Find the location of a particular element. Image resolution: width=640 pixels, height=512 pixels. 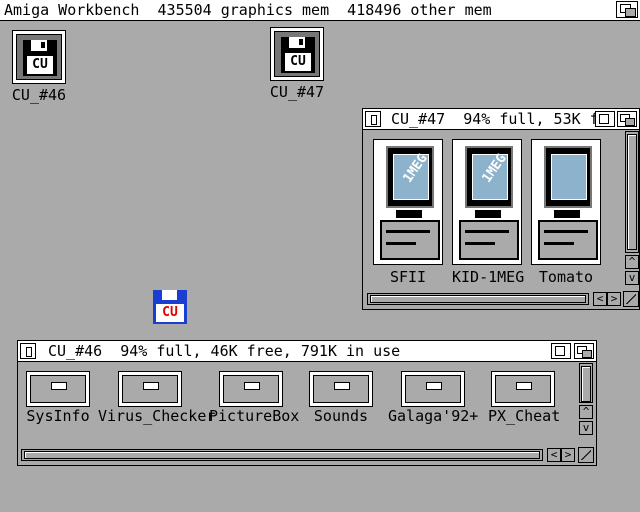

monitor-icon is located at coordinates (568, 177).